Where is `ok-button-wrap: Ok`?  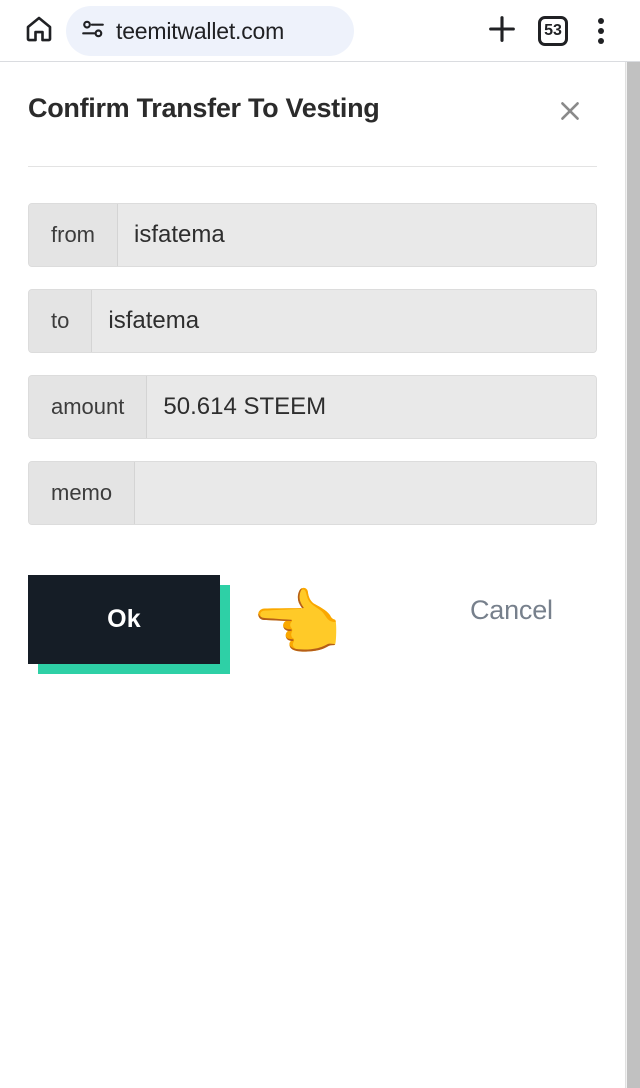 ok-button-wrap: Ok is located at coordinates (129, 624).